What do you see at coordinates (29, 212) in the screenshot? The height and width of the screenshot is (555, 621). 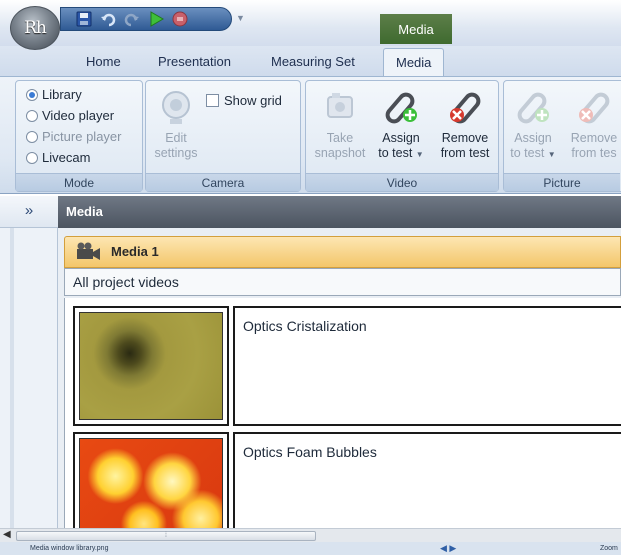 I see `expand-pane-button: »` at bounding box center [29, 212].